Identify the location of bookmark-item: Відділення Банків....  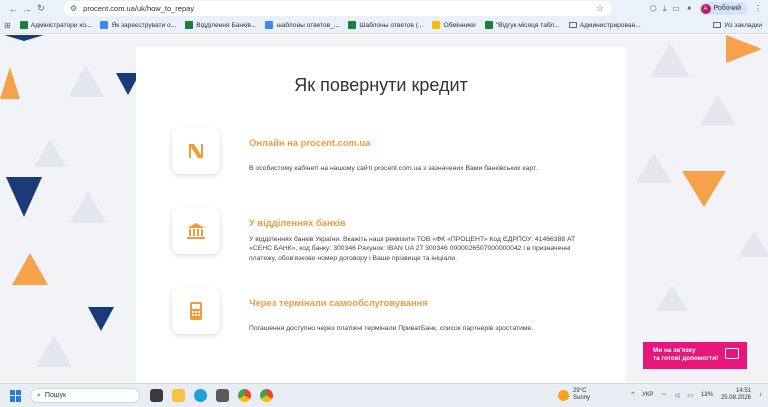
(220, 25).